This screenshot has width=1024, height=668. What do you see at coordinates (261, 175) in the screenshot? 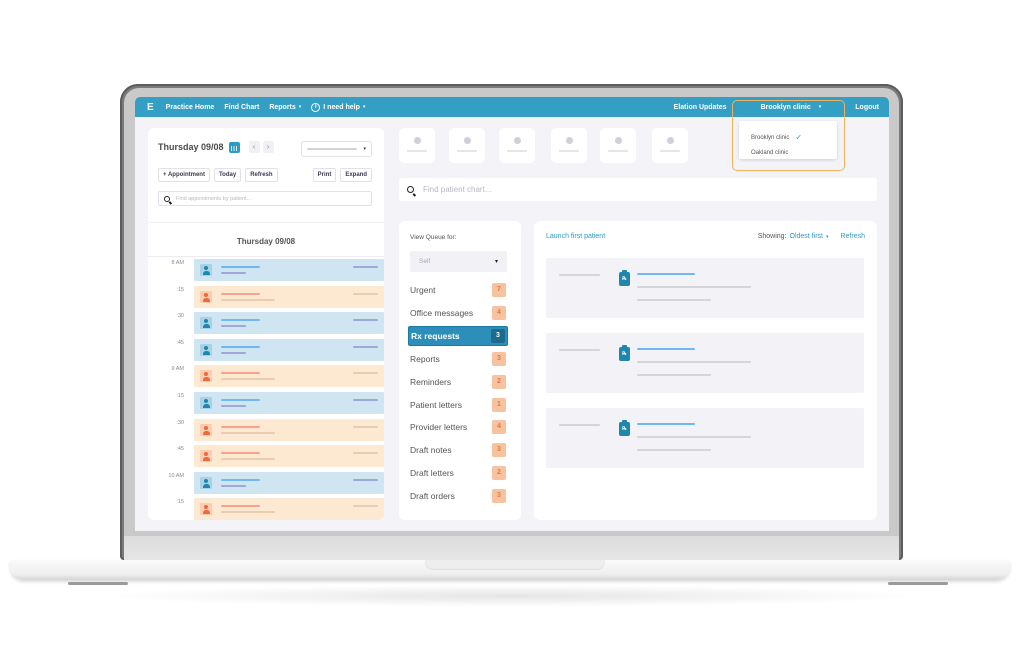
I see `refresh-schedule-button: Refresh` at bounding box center [261, 175].